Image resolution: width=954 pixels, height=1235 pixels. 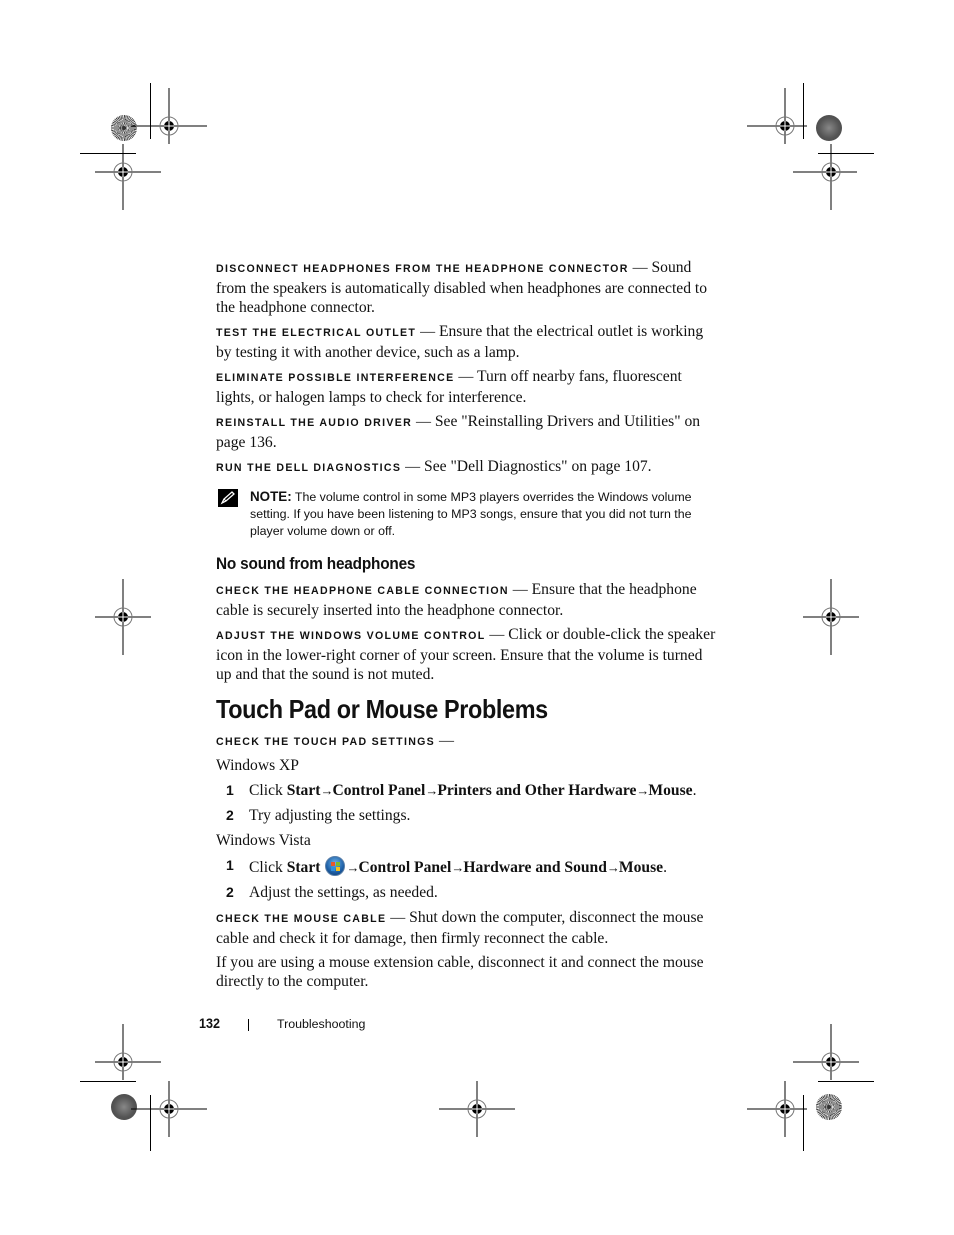 I want to click on os-label: Windows XP, so click(x=257, y=765).